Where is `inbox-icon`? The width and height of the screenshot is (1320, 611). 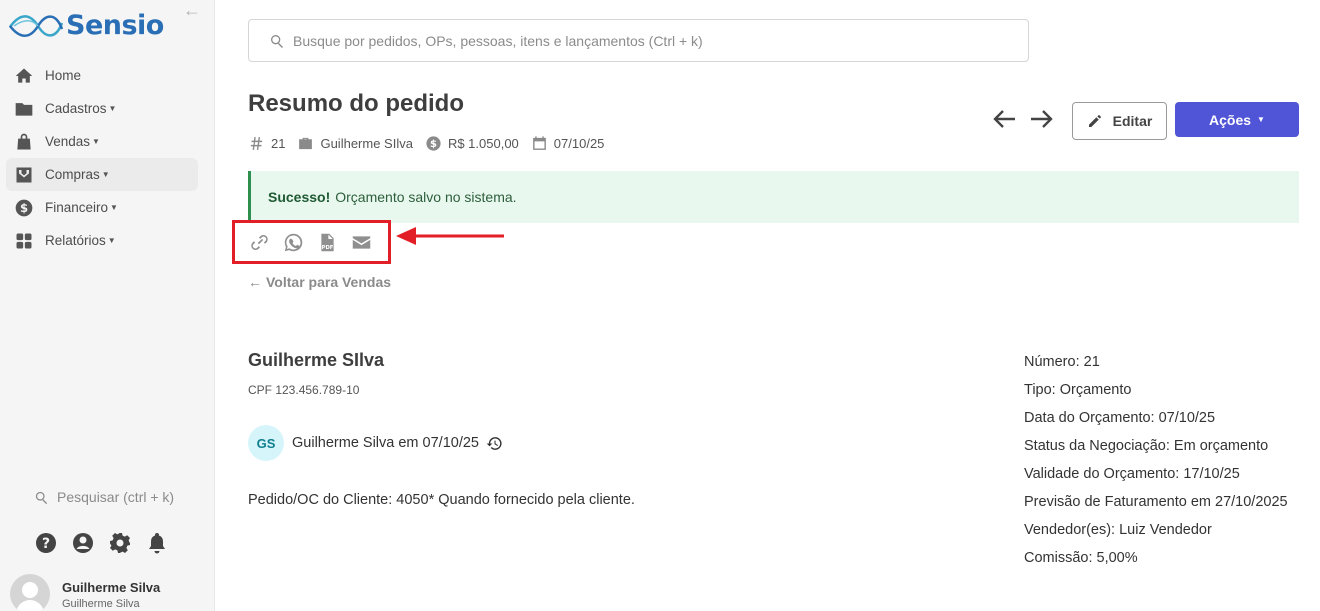
inbox-icon is located at coordinates (24, 174).